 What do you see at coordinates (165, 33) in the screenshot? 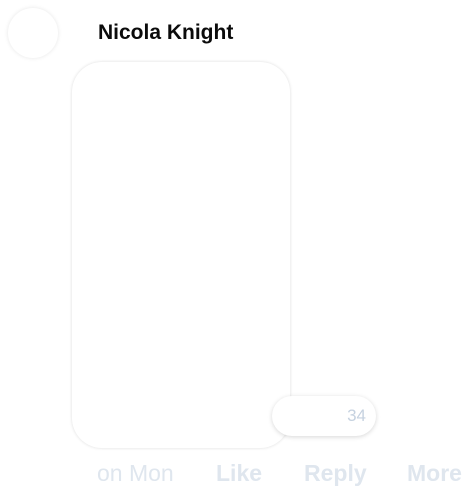
I see `author-name: Nicola Knight` at bounding box center [165, 33].